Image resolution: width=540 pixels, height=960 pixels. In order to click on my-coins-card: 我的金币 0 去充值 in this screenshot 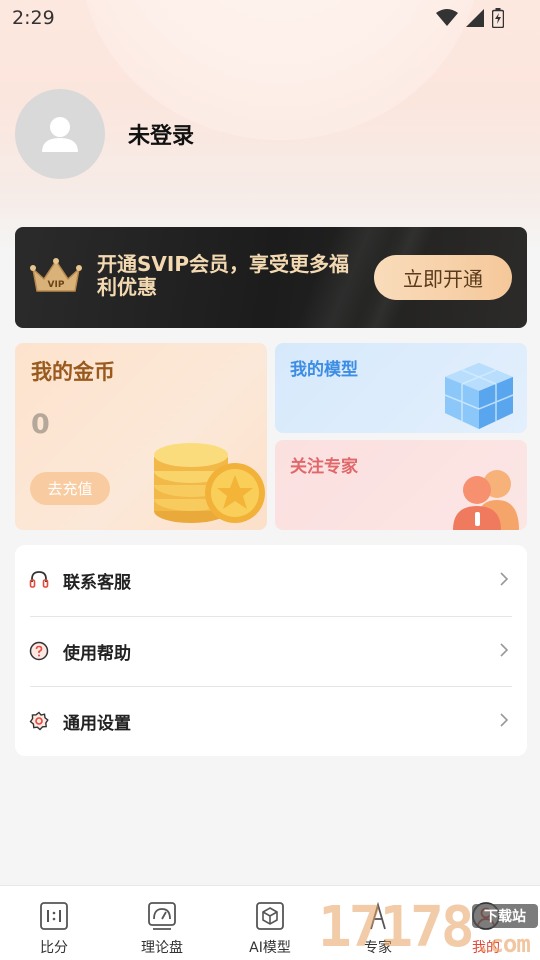, I will do `click(141, 436)`.